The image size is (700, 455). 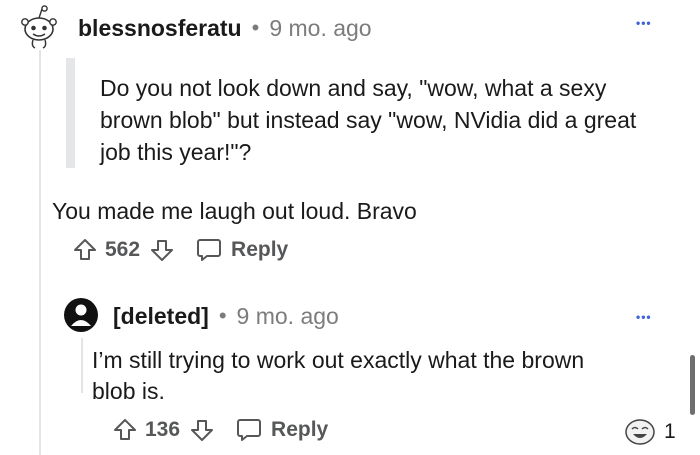 I want to click on scrollbar, so click(x=692, y=385).